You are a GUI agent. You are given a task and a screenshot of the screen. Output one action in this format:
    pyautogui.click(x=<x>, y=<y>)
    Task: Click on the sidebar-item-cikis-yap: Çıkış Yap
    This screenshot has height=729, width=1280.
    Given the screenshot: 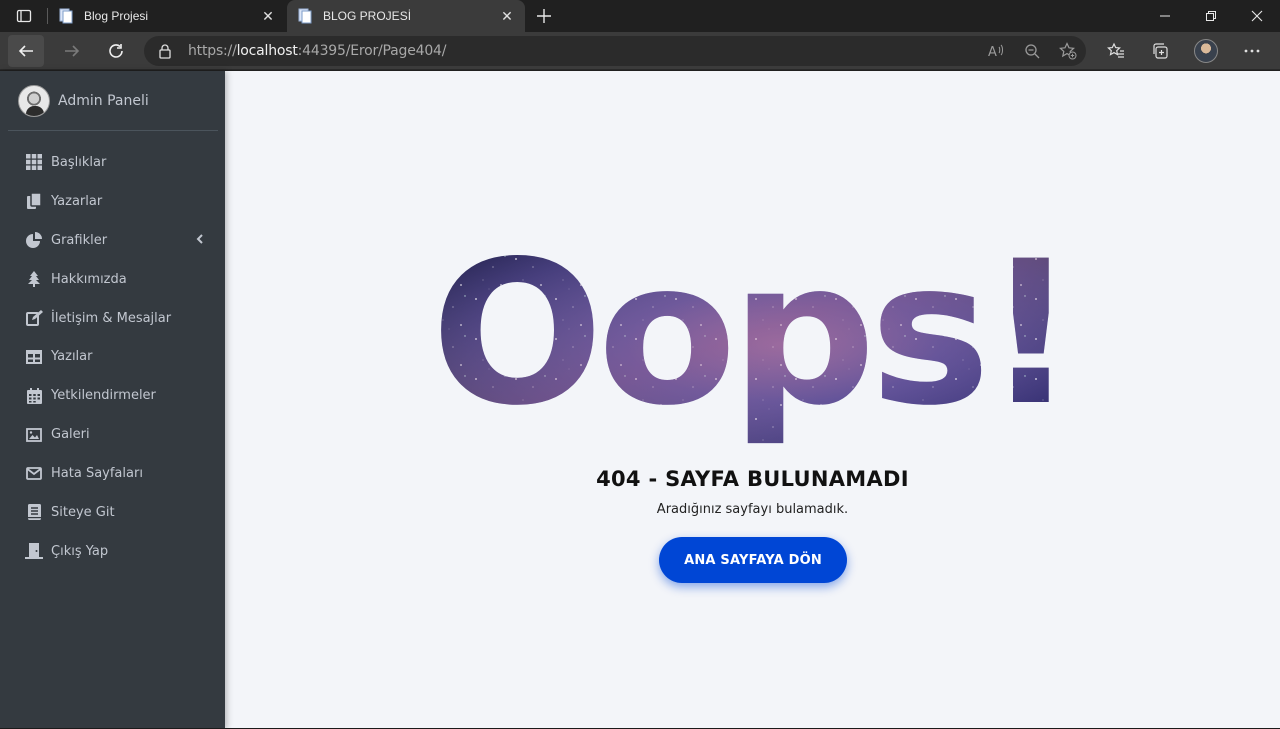 What is the action you would take?
    pyautogui.click(x=113, y=551)
    